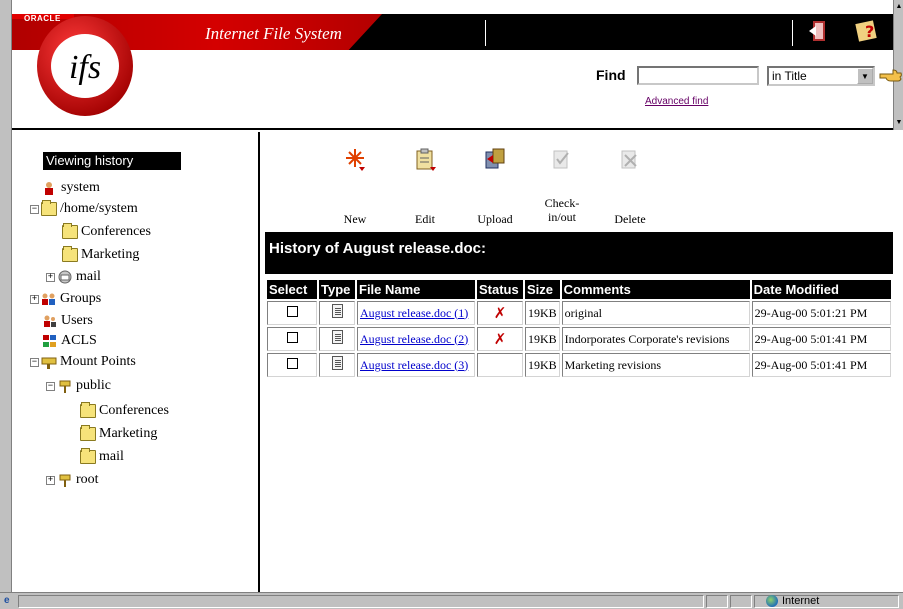  What do you see at coordinates (629, 159) in the screenshot?
I see `delete-icon` at bounding box center [629, 159].